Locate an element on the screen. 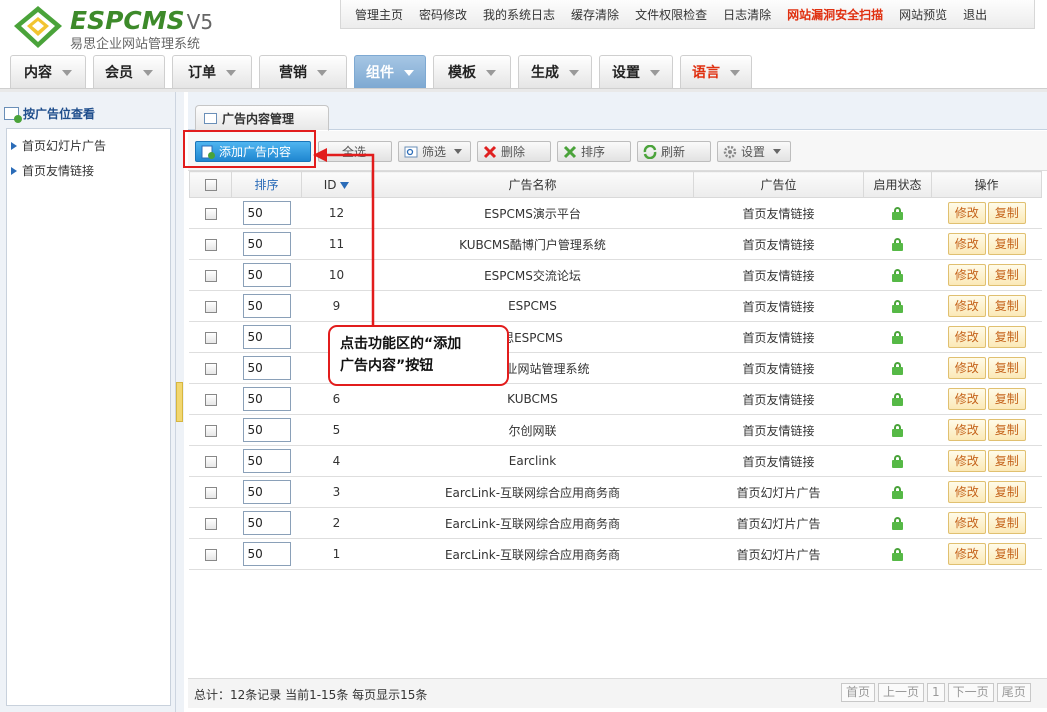 The image size is (1047, 712). main-nav-order: 订单 is located at coordinates (212, 71).